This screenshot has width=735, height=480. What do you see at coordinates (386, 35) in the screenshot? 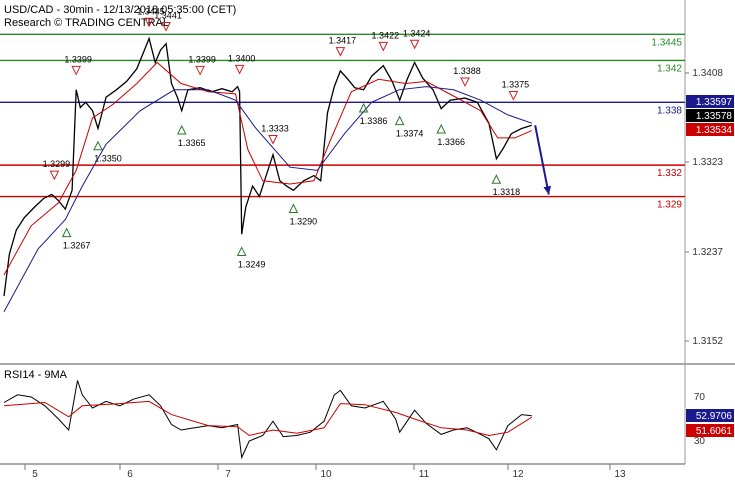
I see `marker-label-14: 1.3422` at bounding box center [386, 35].